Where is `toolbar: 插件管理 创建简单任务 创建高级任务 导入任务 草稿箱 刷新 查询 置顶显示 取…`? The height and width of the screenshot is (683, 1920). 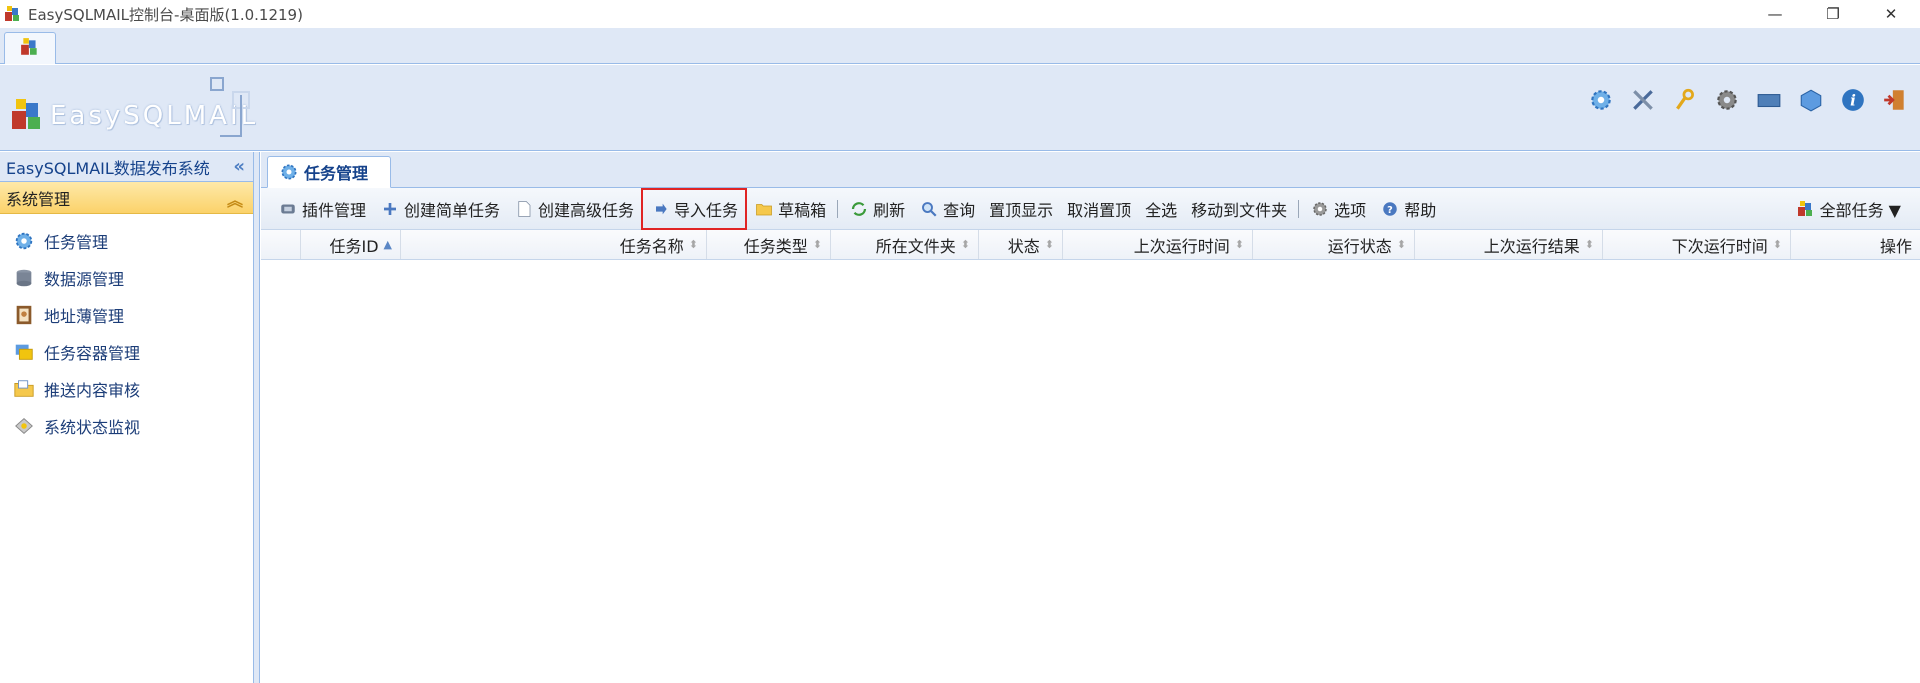
toolbar: 插件管理 创建简单任务 创建高级任务 导入任务 草稿箱 刷新 查询 置顶显示 取… is located at coordinates (1090, 208).